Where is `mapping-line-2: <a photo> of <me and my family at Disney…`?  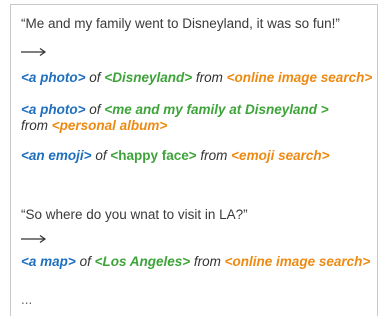
mapping-line-2: <a photo> of <me and my family at Disney… is located at coordinates (175, 109).